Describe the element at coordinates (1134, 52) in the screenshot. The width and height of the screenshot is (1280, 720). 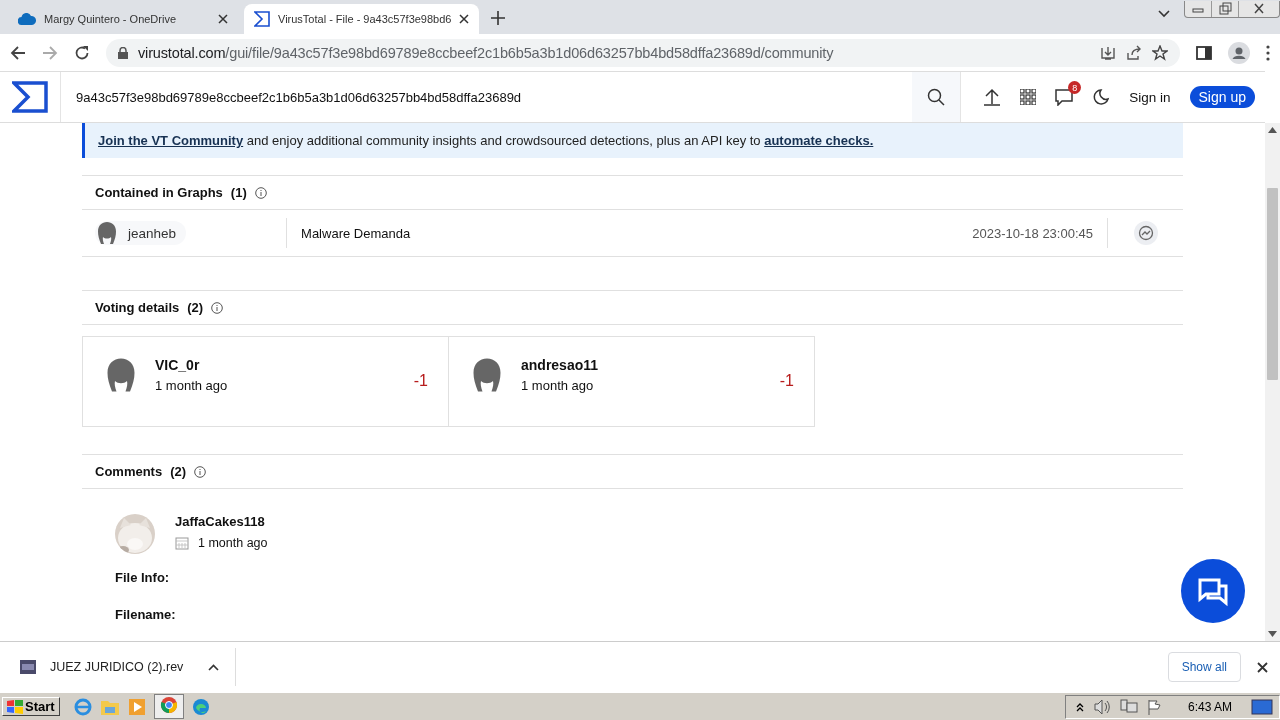
I see `share-icon` at that location.